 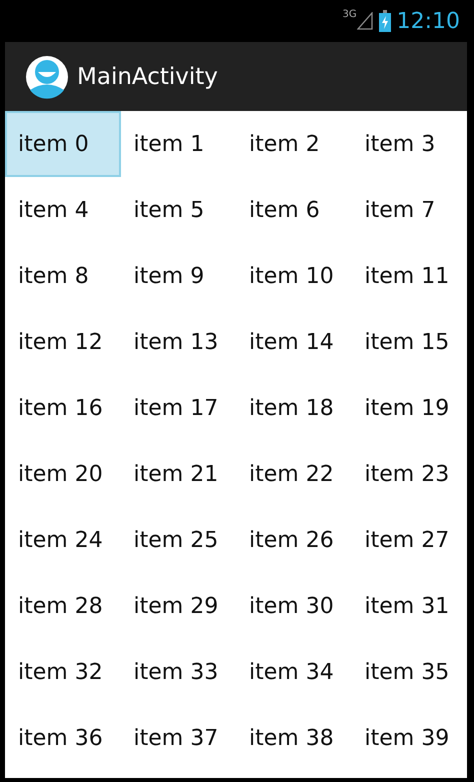 I want to click on grid-item: item 11, so click(x=409, y=276).